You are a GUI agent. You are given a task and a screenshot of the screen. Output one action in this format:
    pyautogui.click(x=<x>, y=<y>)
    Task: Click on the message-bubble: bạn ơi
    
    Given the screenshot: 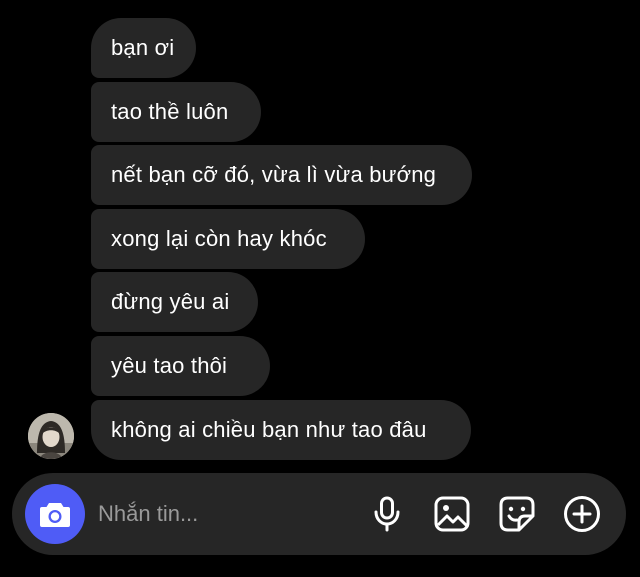 What is the action you would take?
    pyautogui.click(x=143, y=48)
    